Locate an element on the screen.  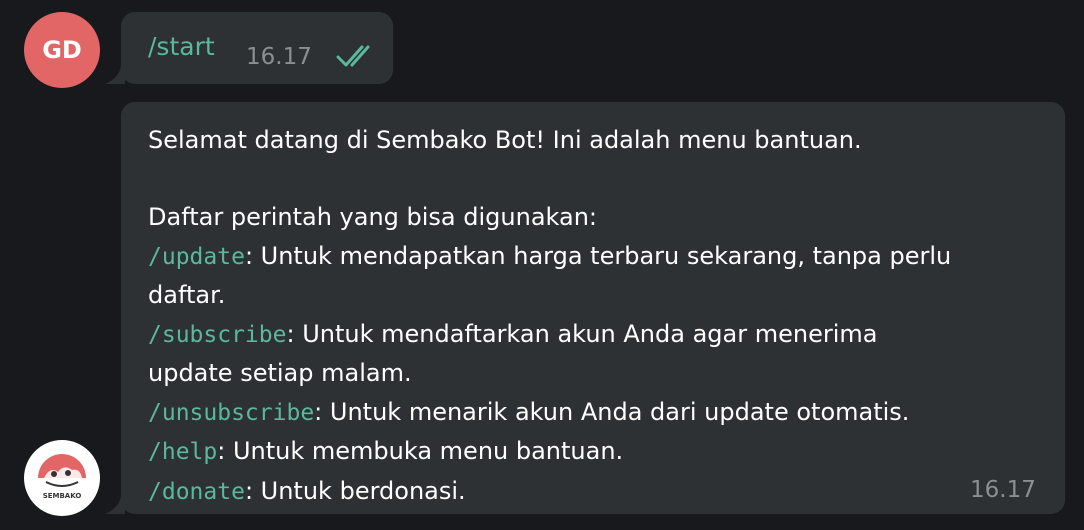
user-avatar-initials: GD is located at coordinates (62, 50).